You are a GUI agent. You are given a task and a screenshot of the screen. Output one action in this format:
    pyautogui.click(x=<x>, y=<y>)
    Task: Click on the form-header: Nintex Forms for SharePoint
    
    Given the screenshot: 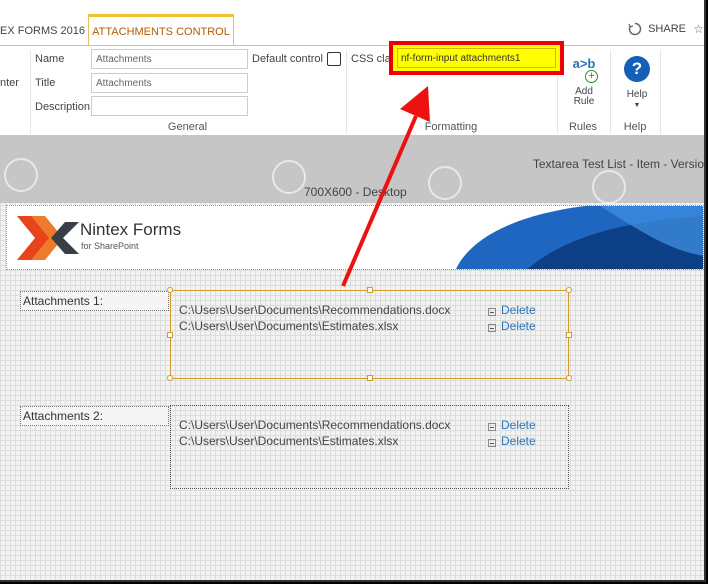 What is the action you would take?
    pyautogui.click(x=355, y=237)
    